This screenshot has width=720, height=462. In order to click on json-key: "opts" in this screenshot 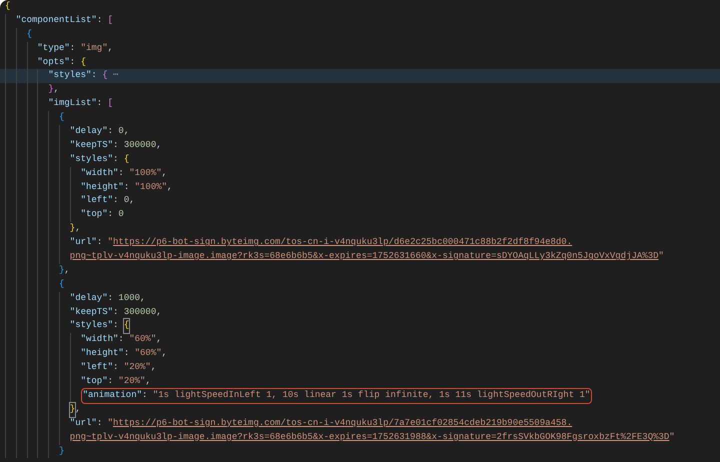, I will do `click(53, 63)`.